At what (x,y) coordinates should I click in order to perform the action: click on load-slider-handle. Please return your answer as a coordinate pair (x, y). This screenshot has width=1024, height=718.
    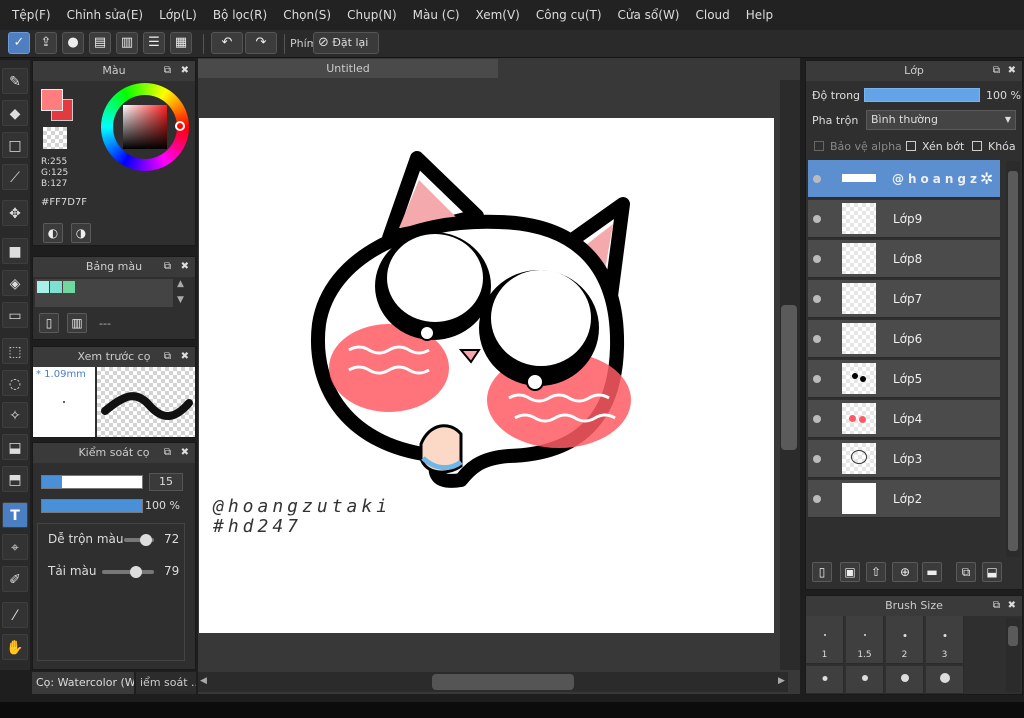
    Looking at the image, I should click on (136, 572).